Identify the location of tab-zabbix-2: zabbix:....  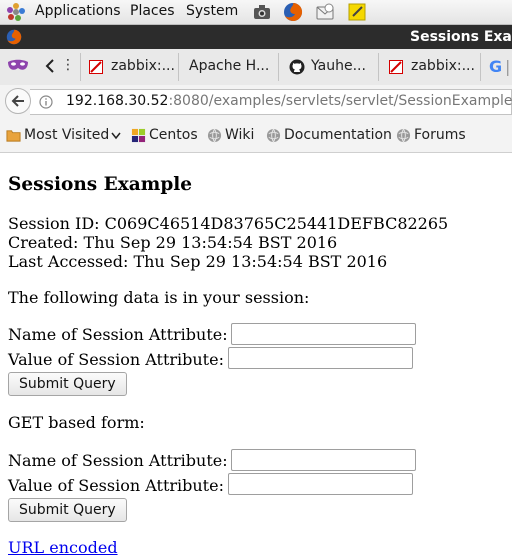
(428, 67).